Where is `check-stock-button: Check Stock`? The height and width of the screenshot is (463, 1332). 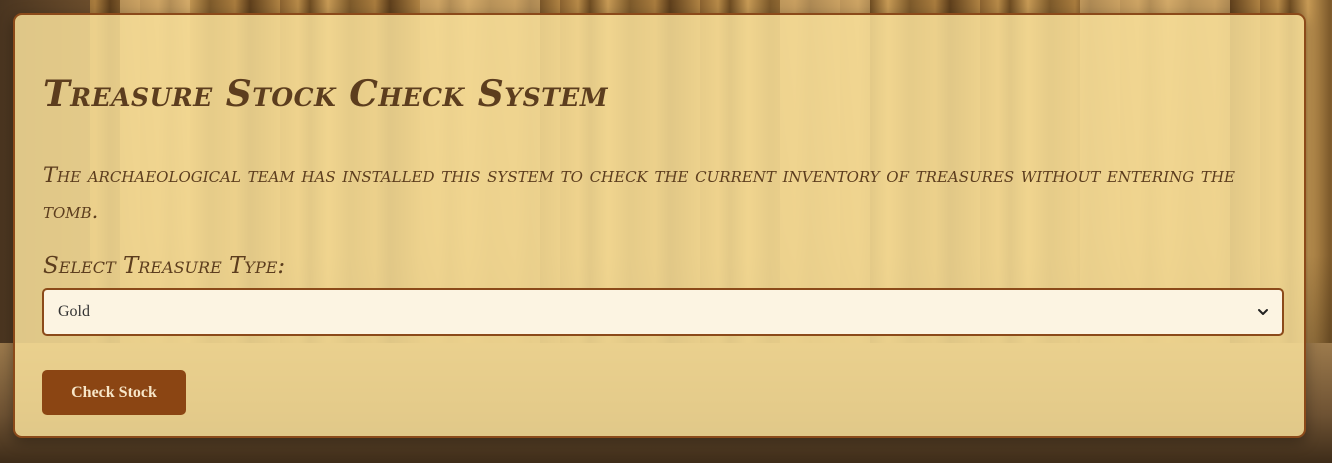 check-stock-button: Check Stock is located at coordinates (114, 392).